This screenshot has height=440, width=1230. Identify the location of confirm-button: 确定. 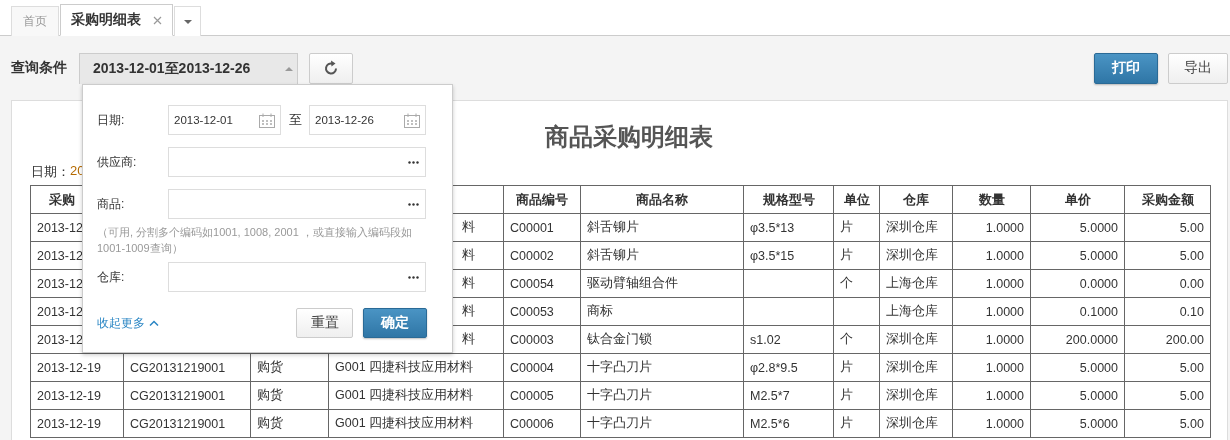
(395, 323).